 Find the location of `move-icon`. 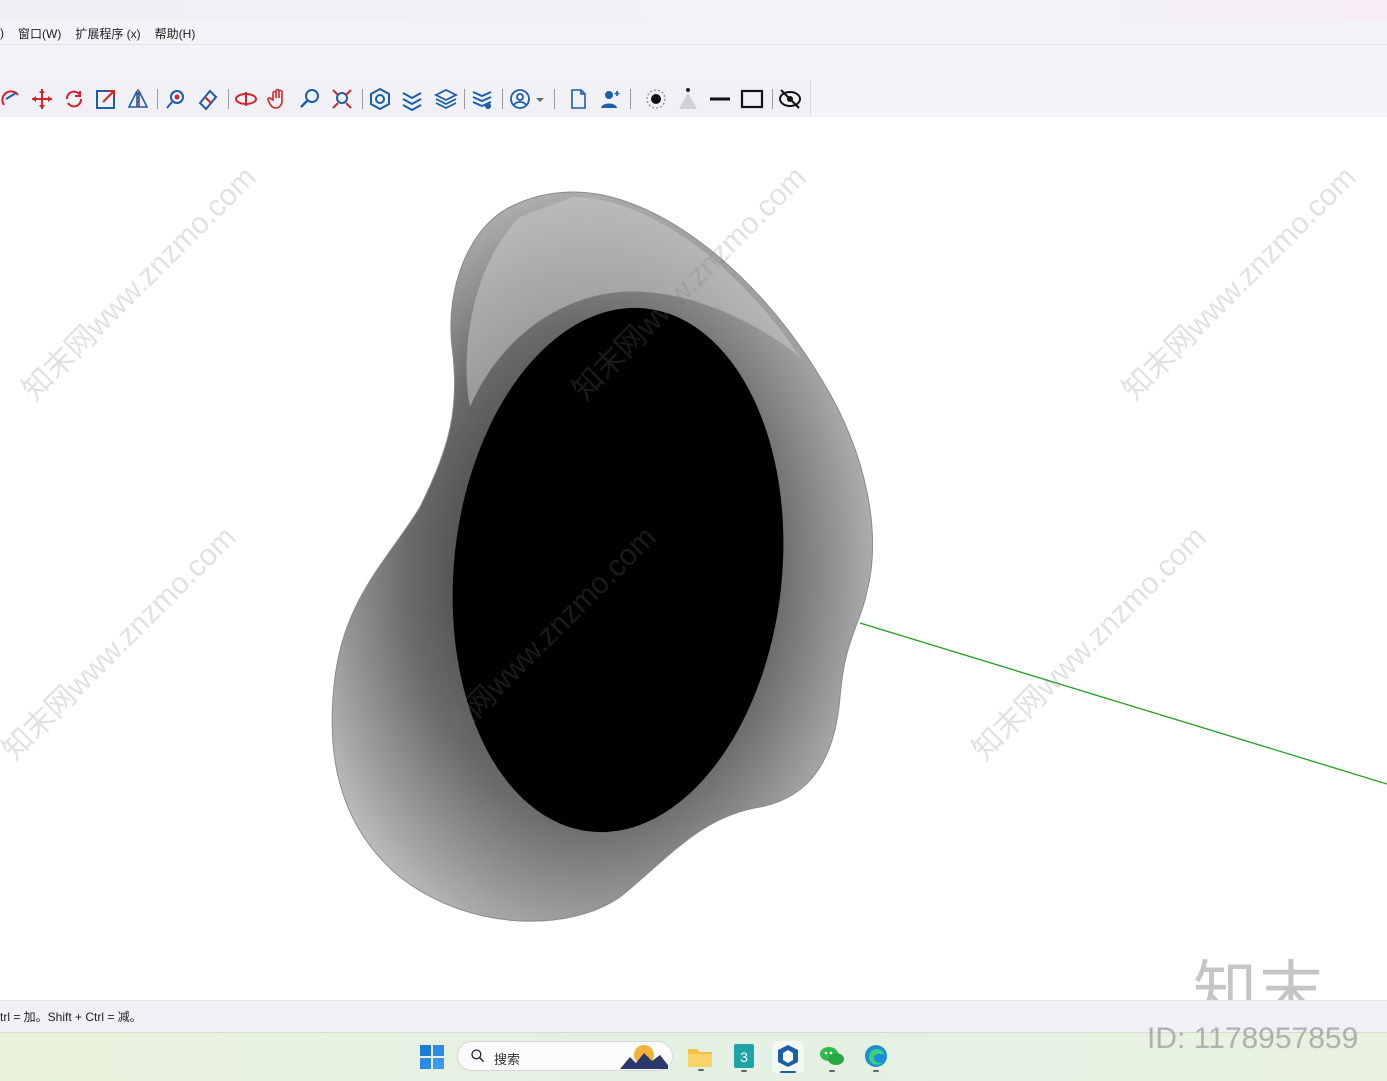

move-icon is located at coordinates (42, 99).